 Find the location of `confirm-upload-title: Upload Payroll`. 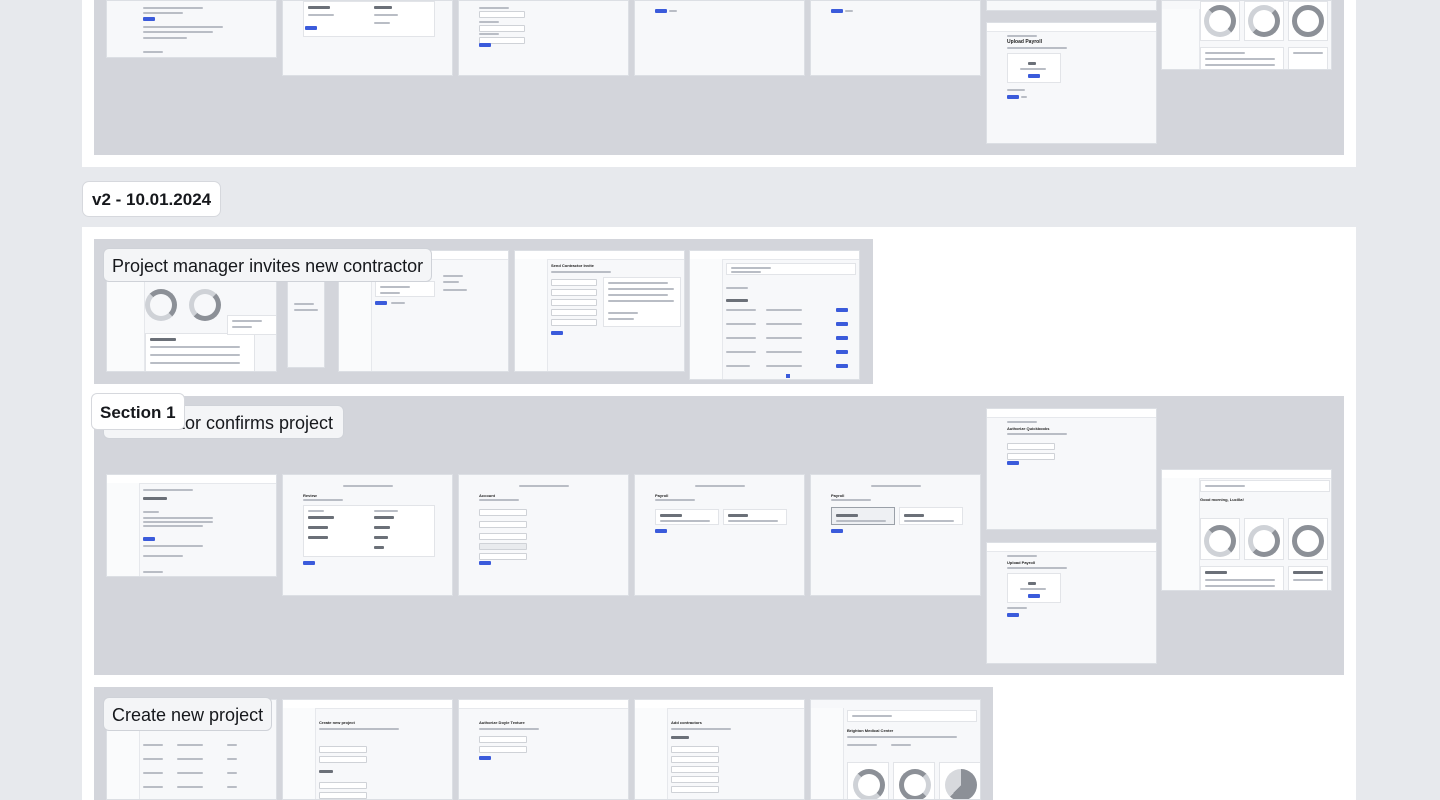

confirm-upload-title: Upload Payroll is located at coordinates (1021, 562).